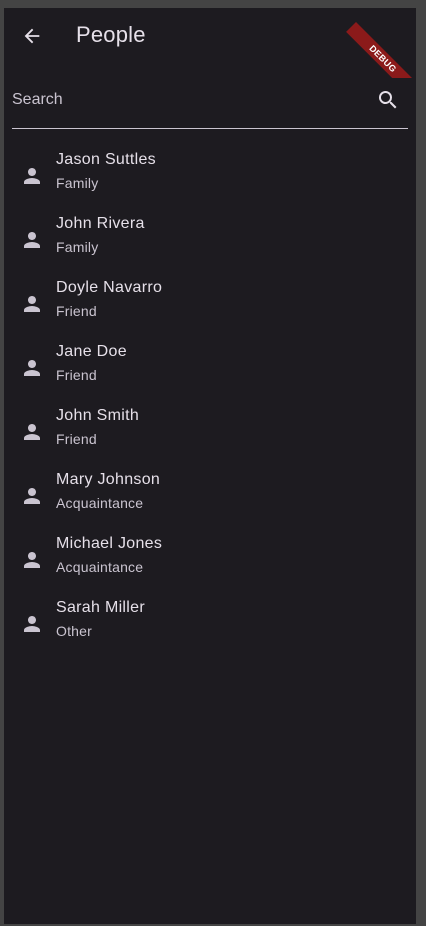 Image resolution: width=426 pixels, height=926 pixels. I want to click on debug-banner-label: DEBUG, so click(381, 50).